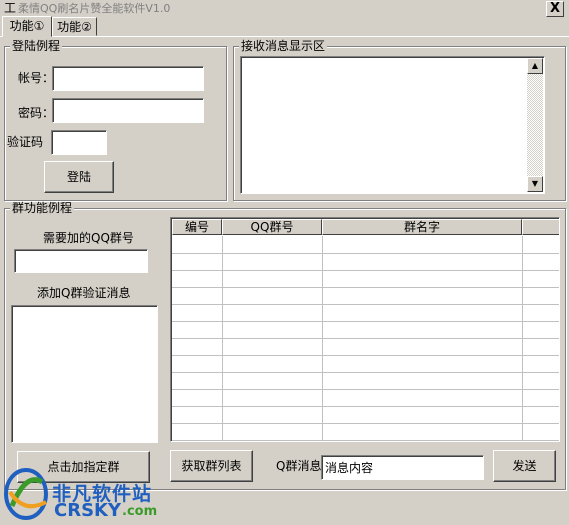 This screenshot has height=525, width=569. What do you see at coordinates (402, 467) in the screenshot?
I see `qmsg-input` at bounding box center [402, 467].